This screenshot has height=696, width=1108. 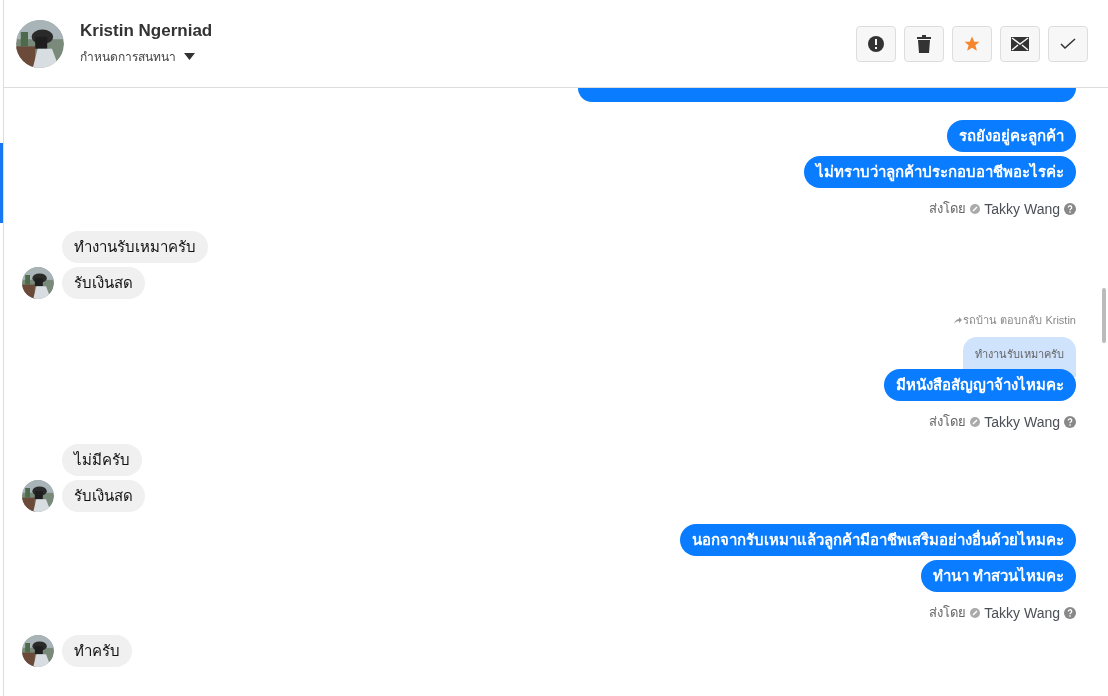 I want to click on message-bubble: ไม่มีครับ, so click(x=102, y=460).